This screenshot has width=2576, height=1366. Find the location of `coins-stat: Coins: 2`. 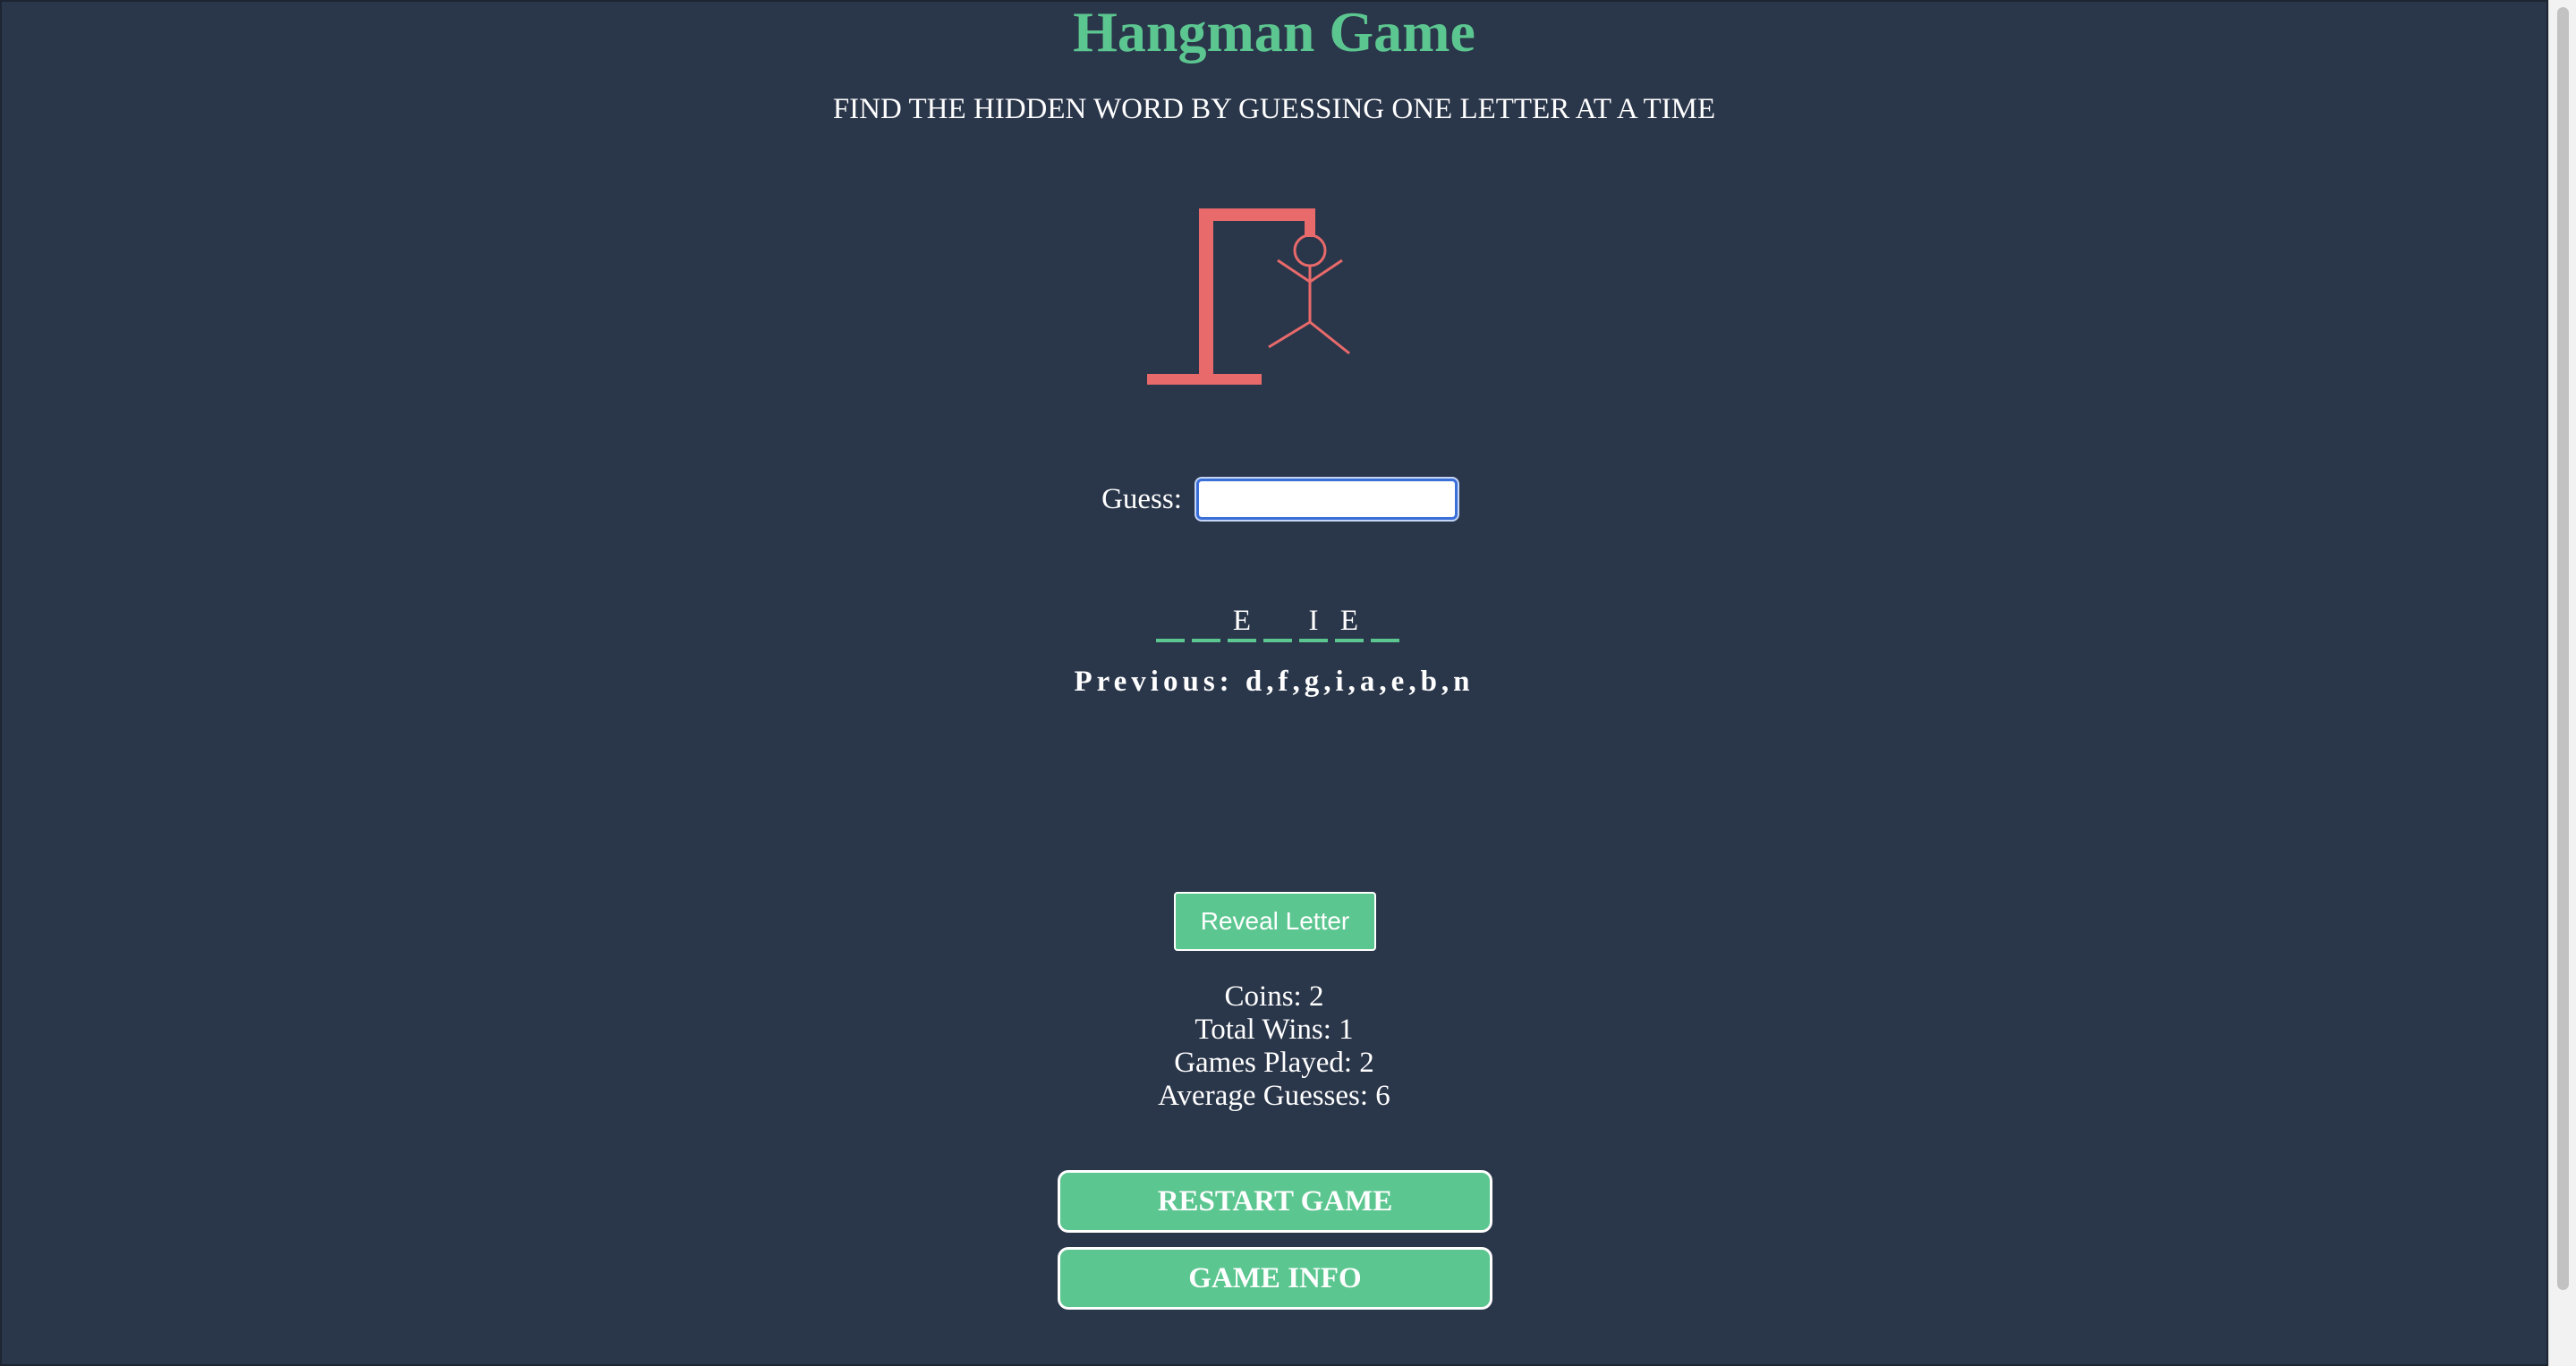

coins-stat: Coins: 2 is located at coordinates (1274, 996).